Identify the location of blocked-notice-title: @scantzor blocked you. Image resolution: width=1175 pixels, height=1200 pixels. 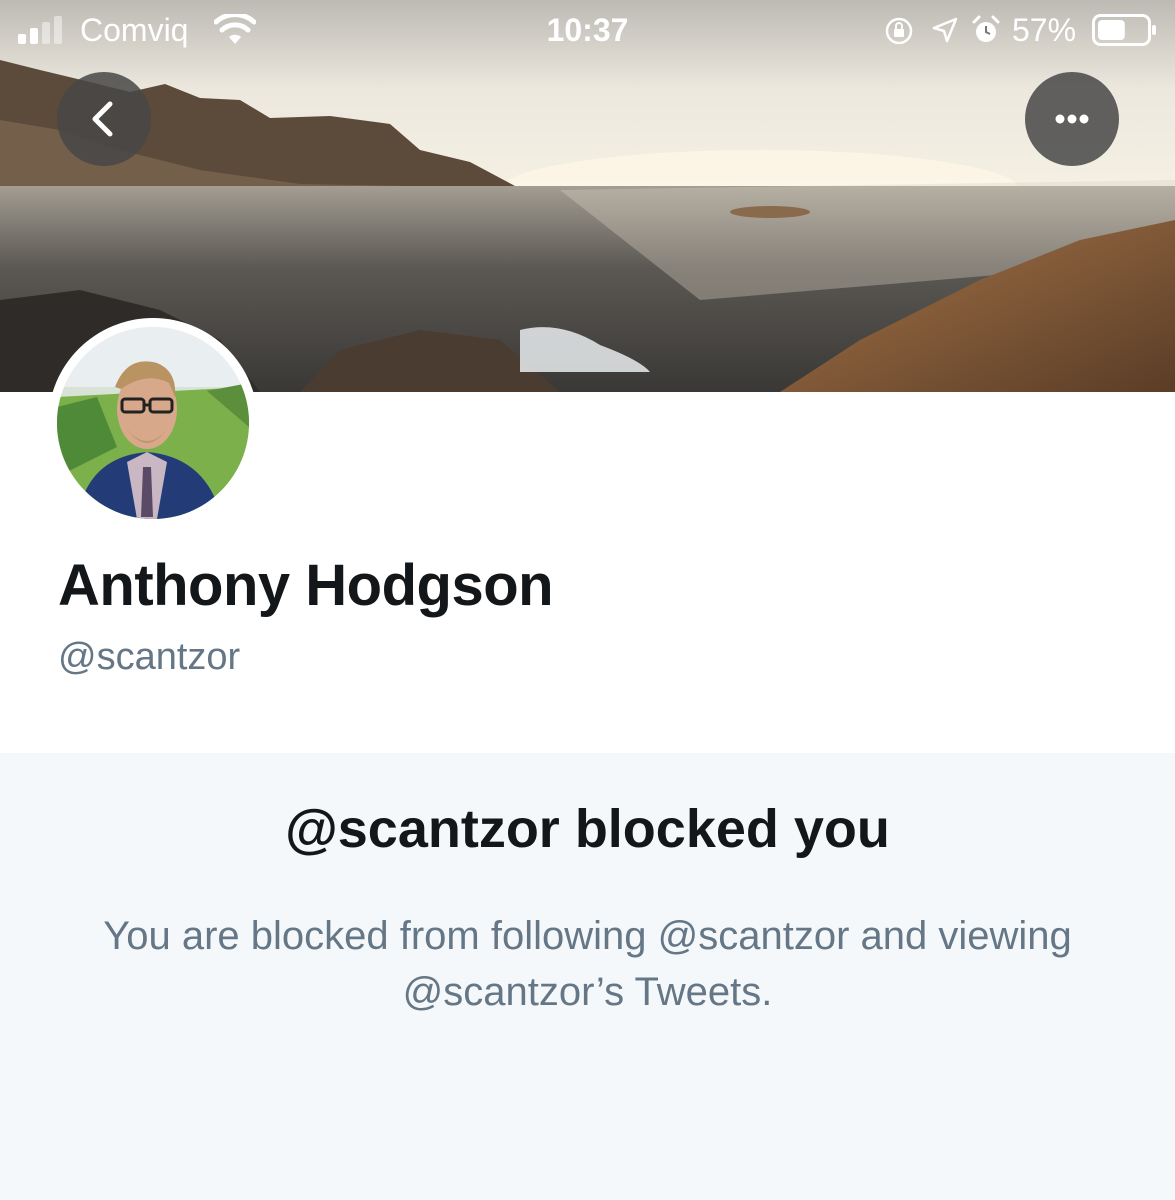
(587, 829).